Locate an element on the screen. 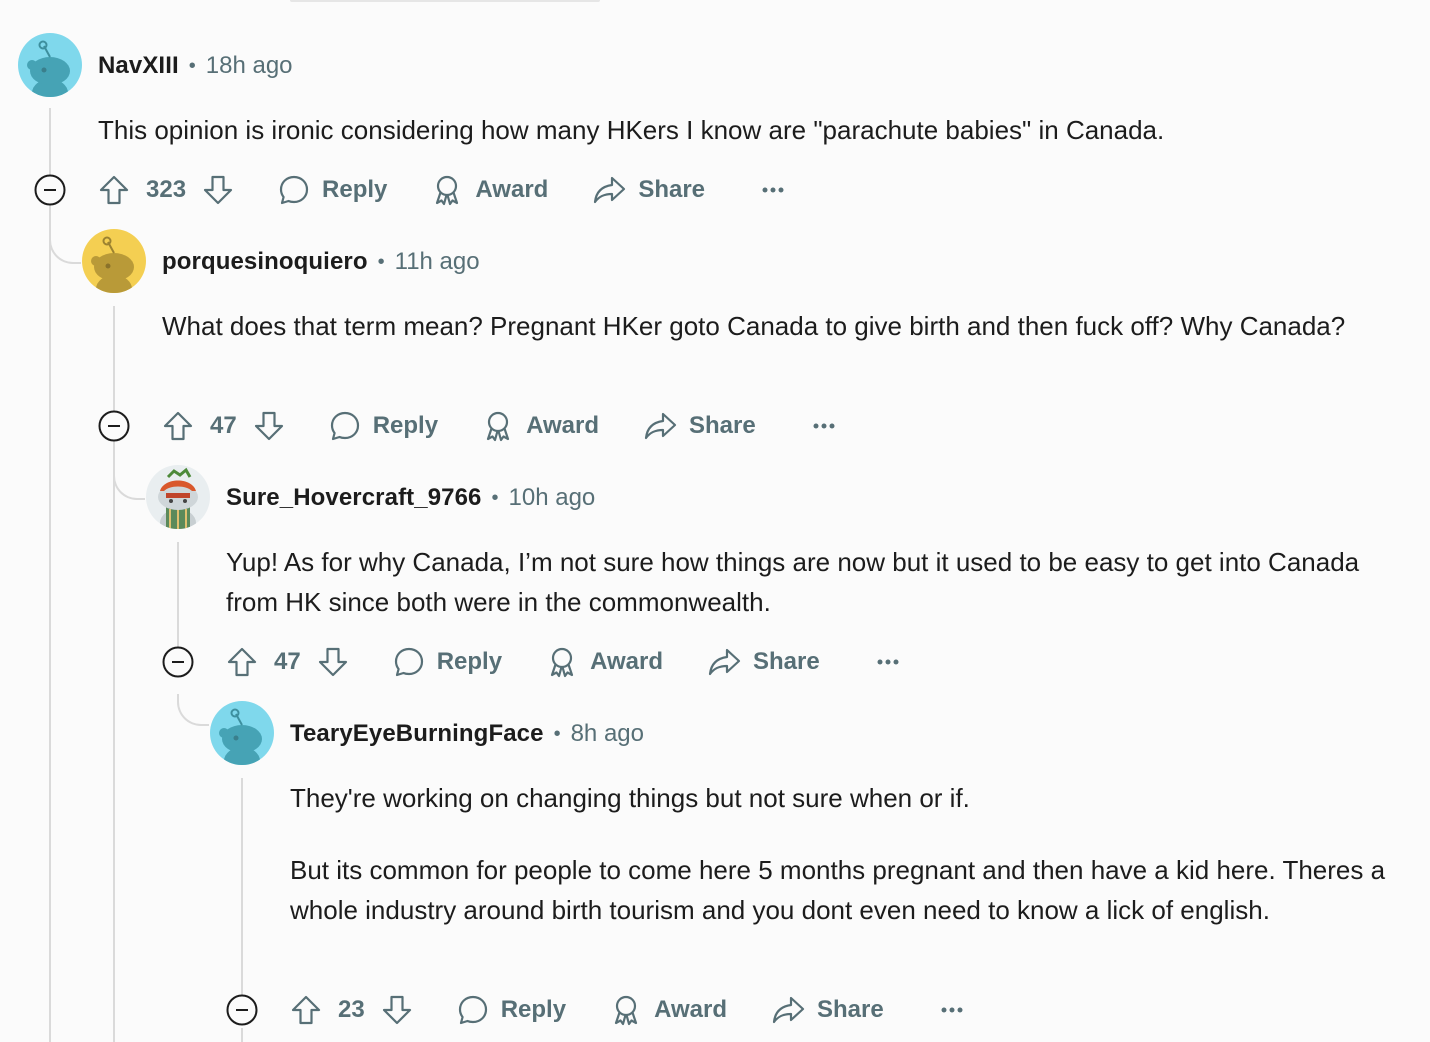 The image size is (1430, 1042). username-link: TearyEyeBurningFace is located at coordinates (417, 734).